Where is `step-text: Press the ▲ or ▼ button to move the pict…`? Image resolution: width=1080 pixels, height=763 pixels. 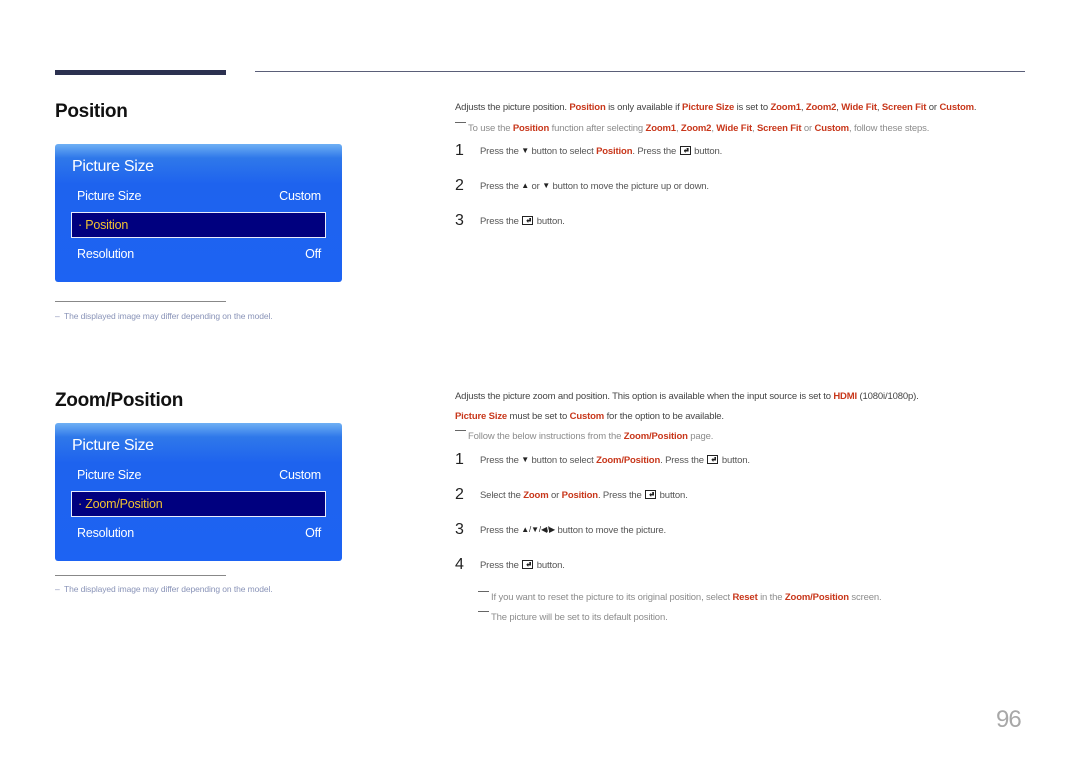 step-text: Press the ▲ or ▼ button to move the pict… is located at coordinates (594, 186).